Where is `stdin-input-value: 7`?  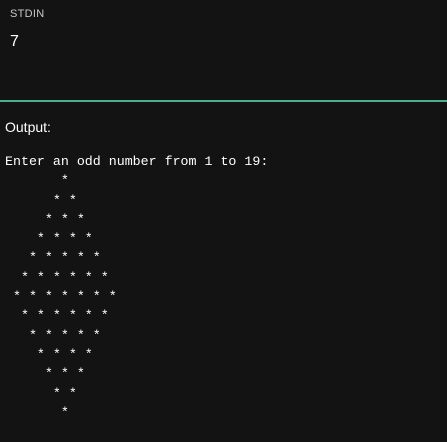 stdin-input-value: 7 is located at coordinates (14, 42).